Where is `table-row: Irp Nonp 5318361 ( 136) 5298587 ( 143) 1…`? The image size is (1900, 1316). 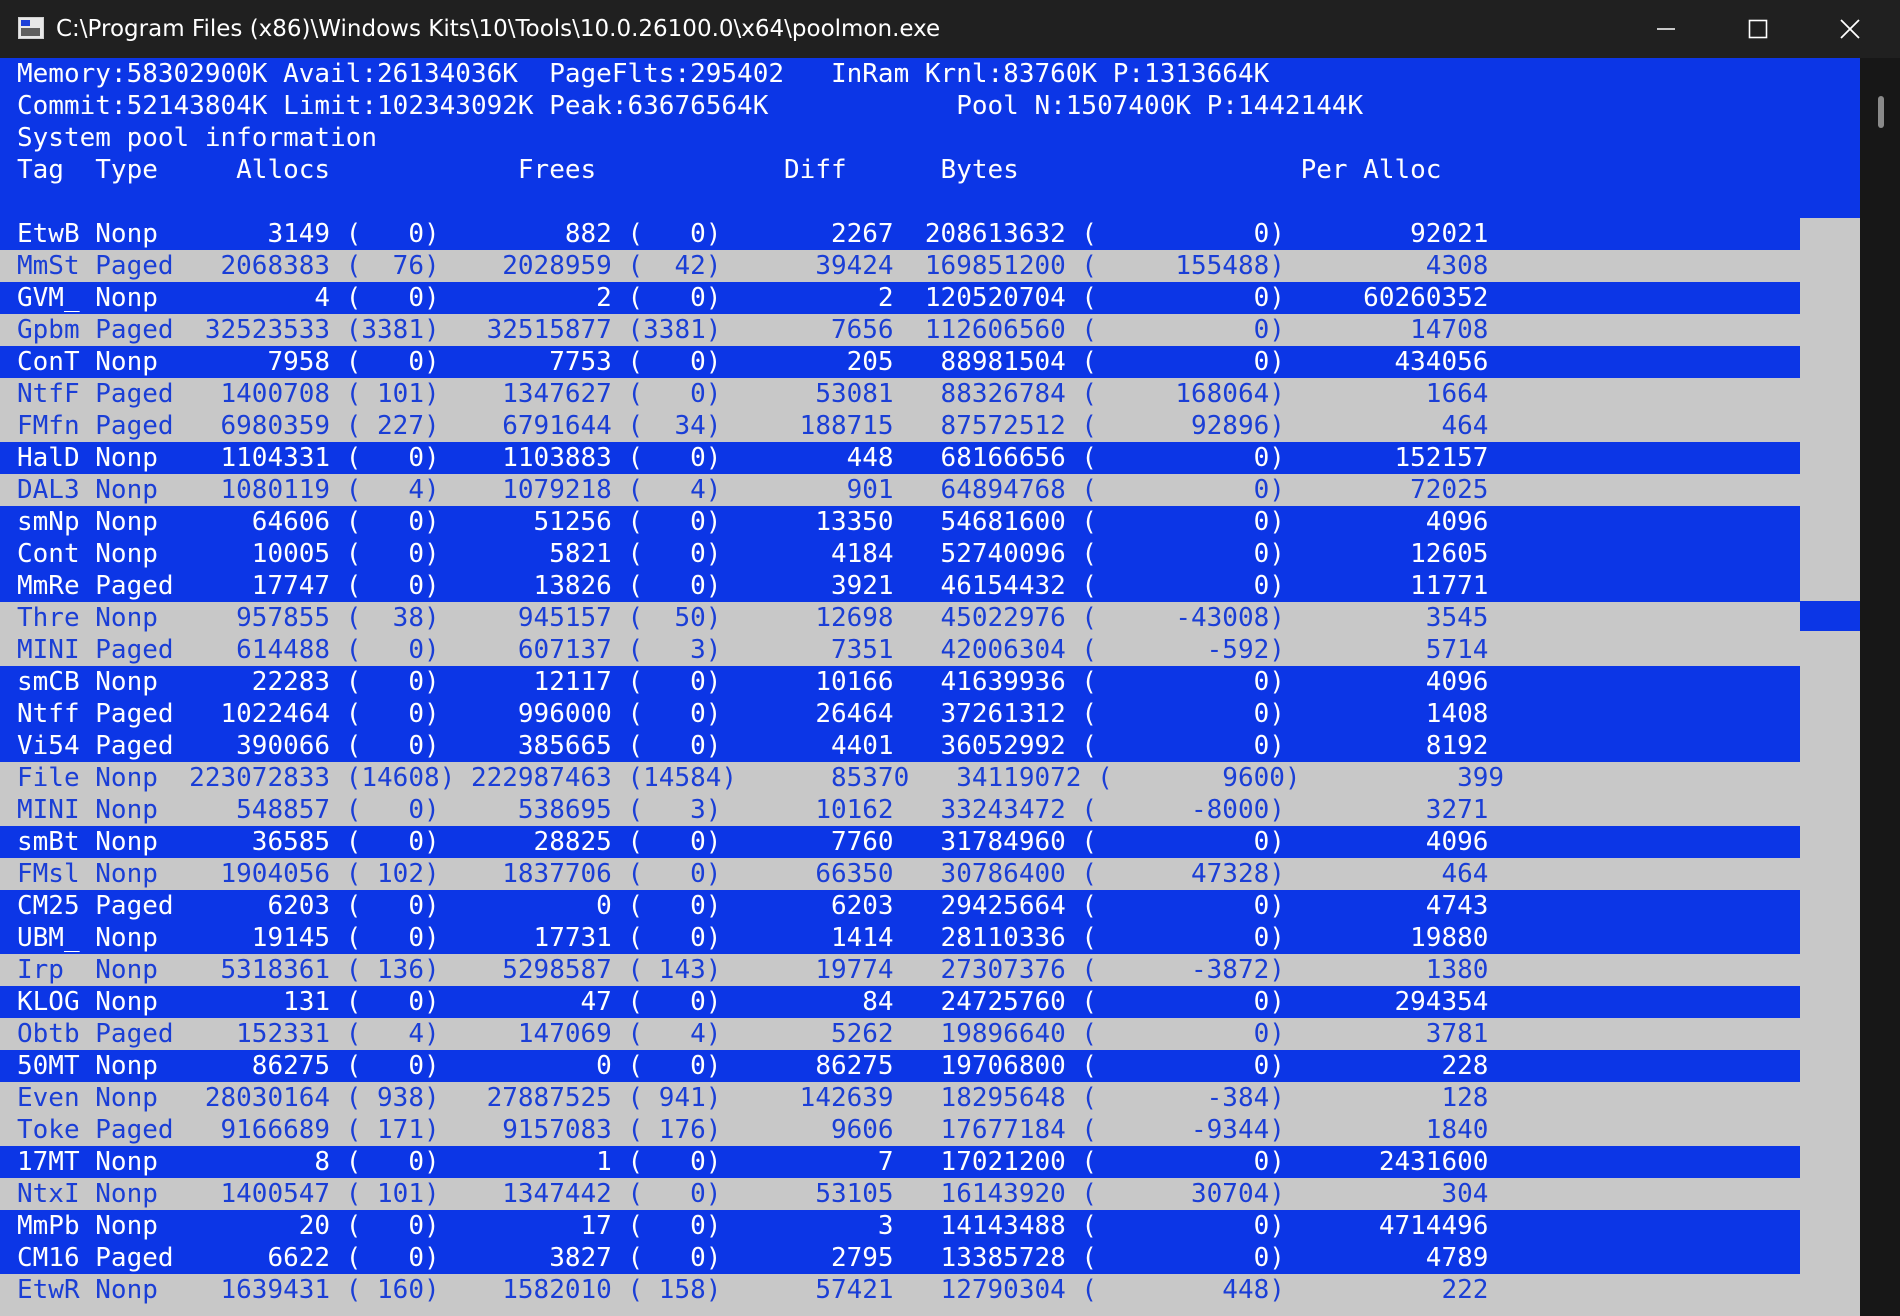
table-row: Irp Nonp 5318361 ( 136) 5298587 ( 143) 1… is located at coordinates (752, 970).